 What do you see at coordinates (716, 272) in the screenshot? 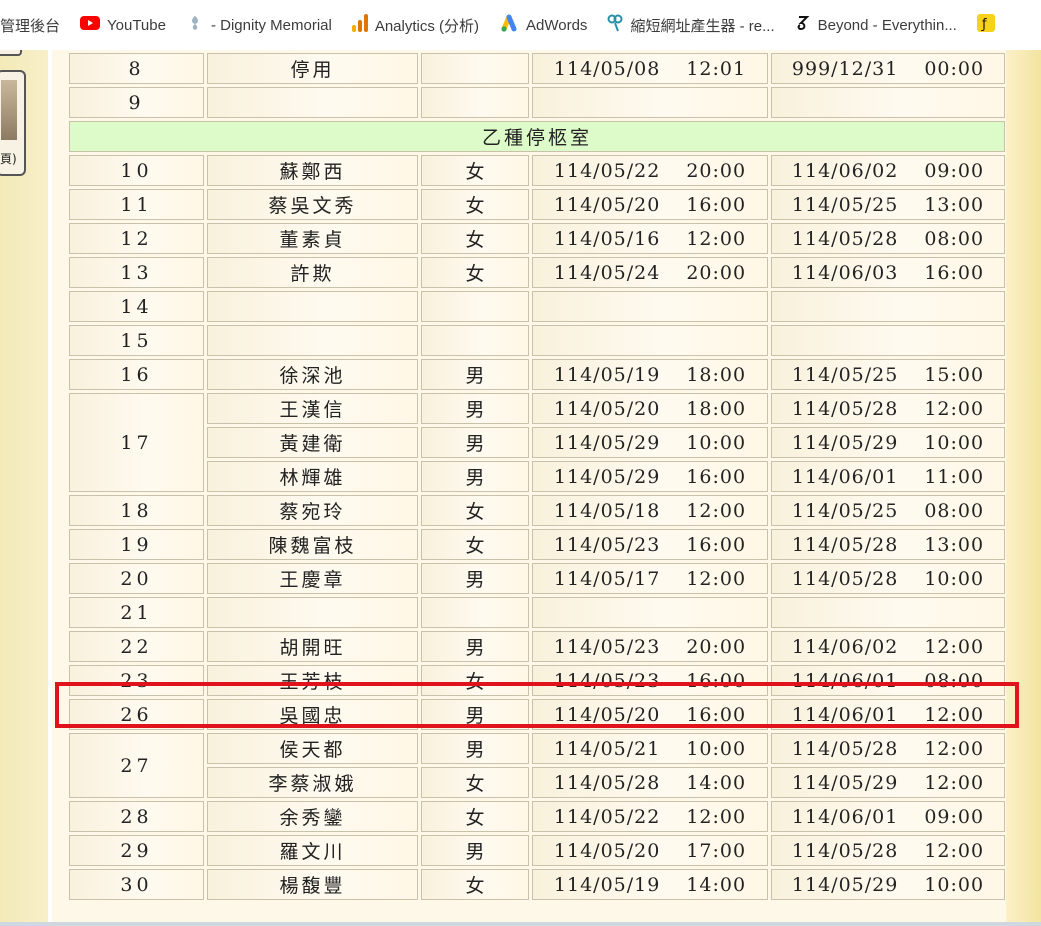
I see `in-time: 20:00` at bounding box center [716, 272].